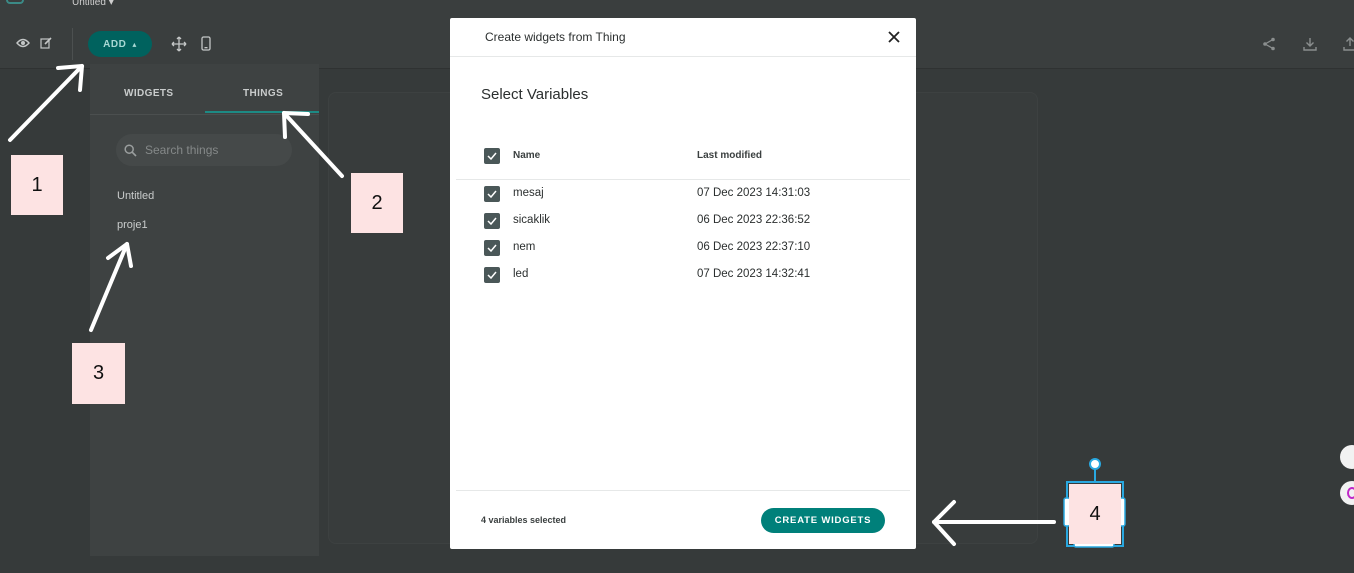  I want to click on annotation-badge-label: 1, so click(37, 184).